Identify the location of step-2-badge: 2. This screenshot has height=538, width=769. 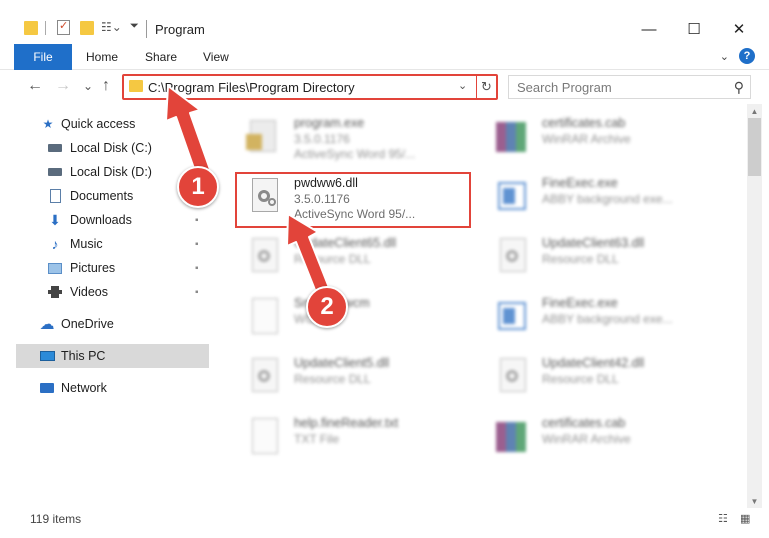
(327, 307).